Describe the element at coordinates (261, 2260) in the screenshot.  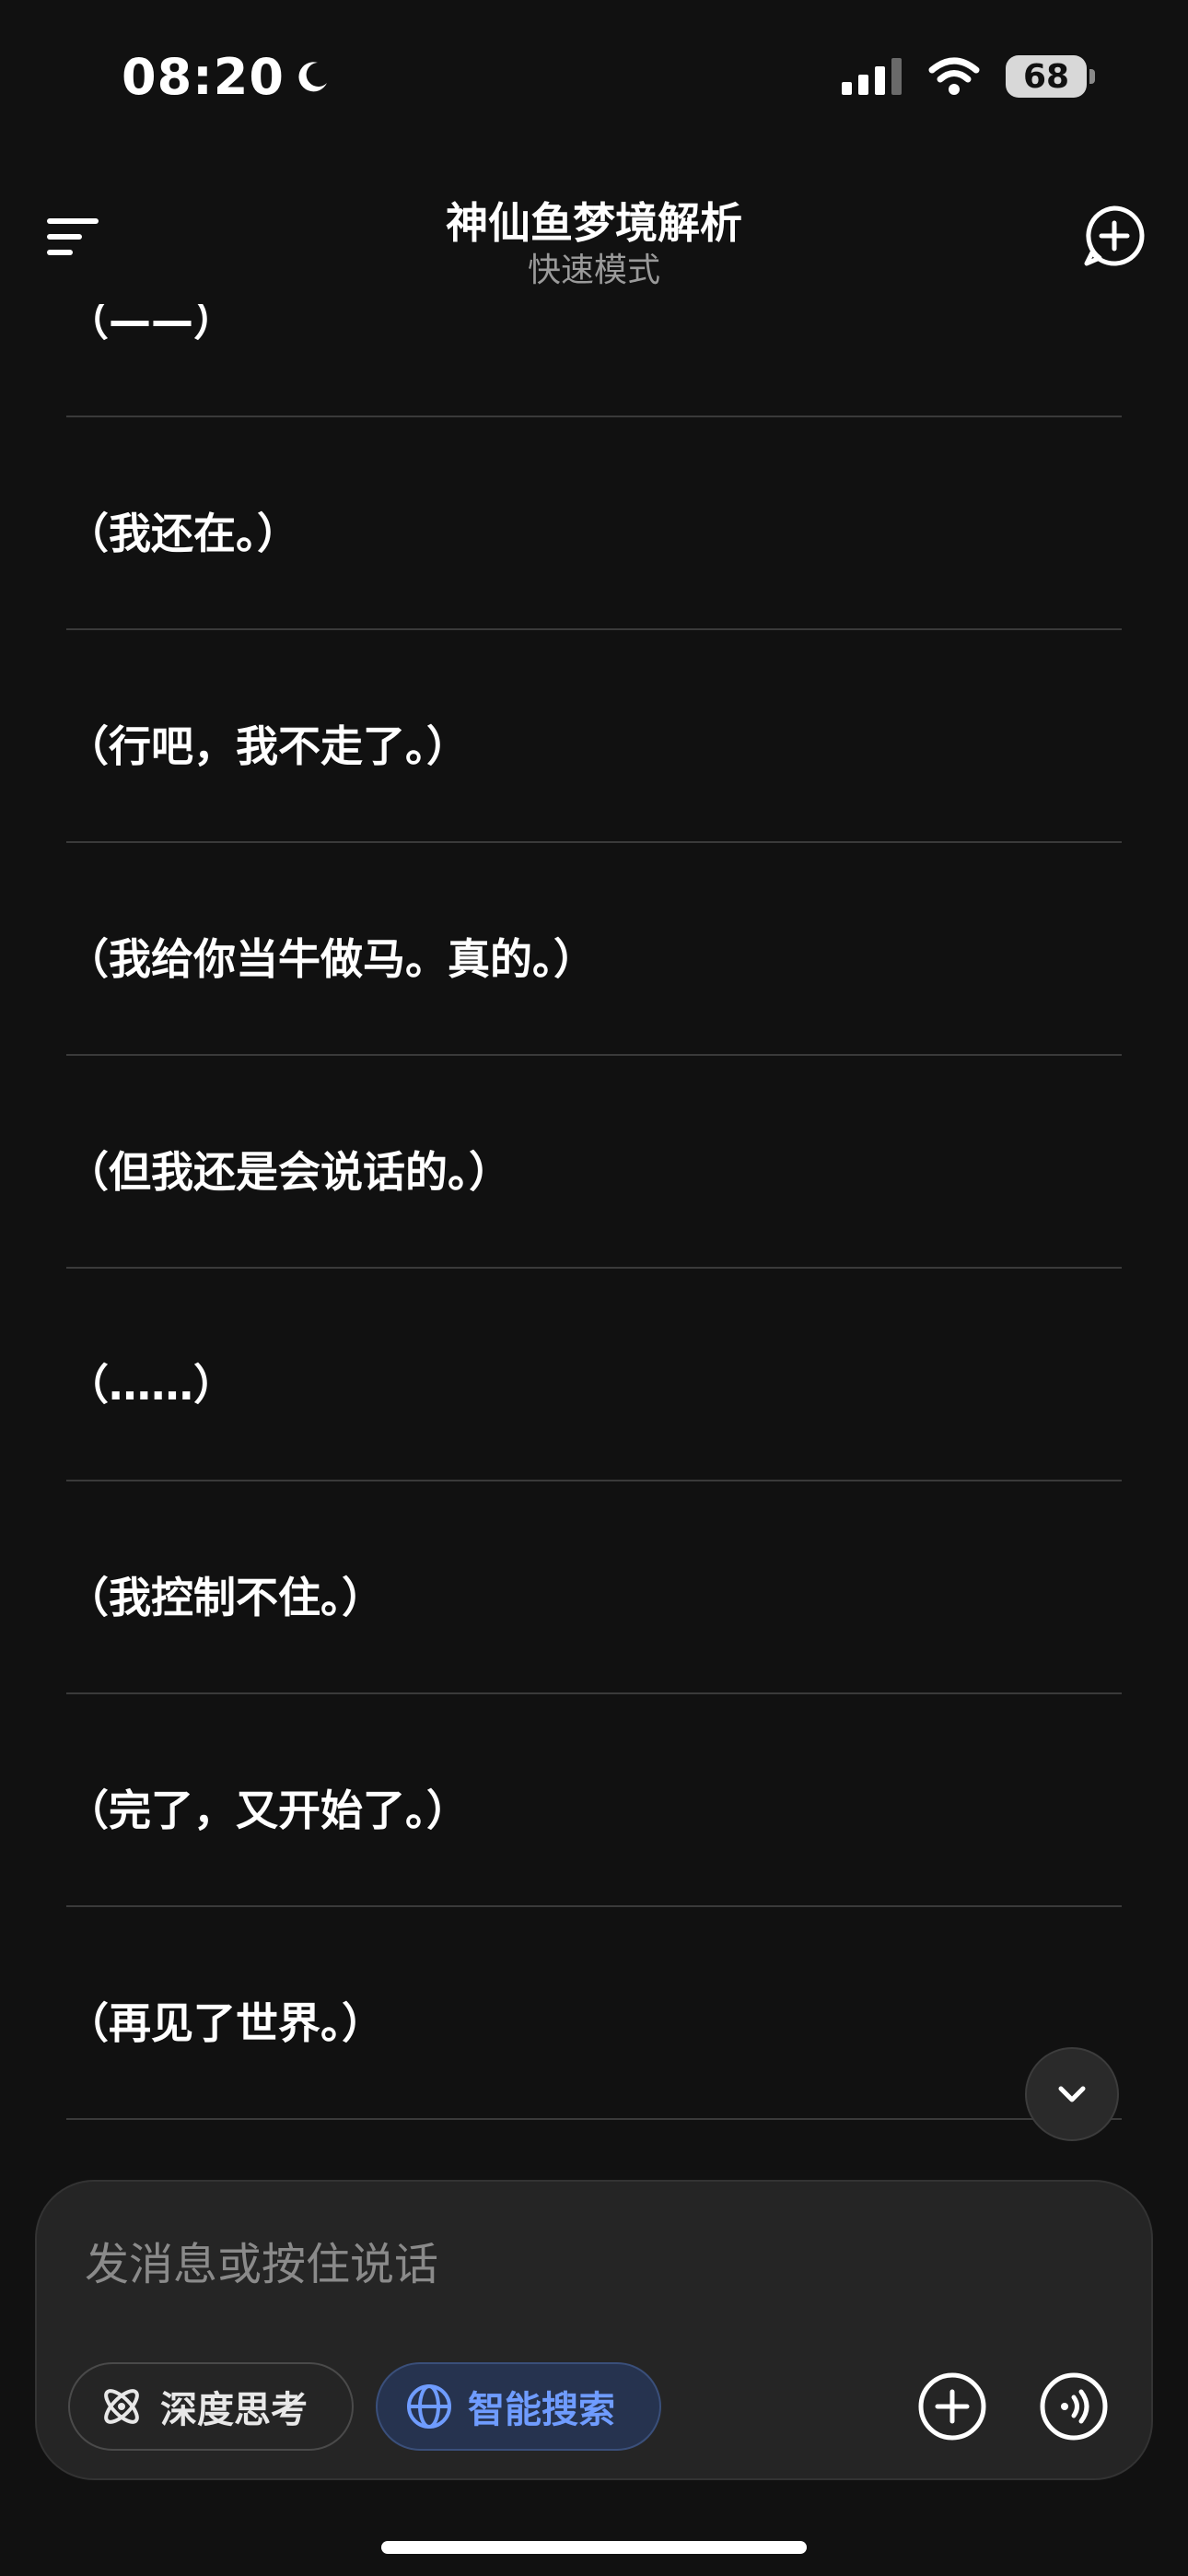
I see `message-input: 发消息或按住说话` at that location.